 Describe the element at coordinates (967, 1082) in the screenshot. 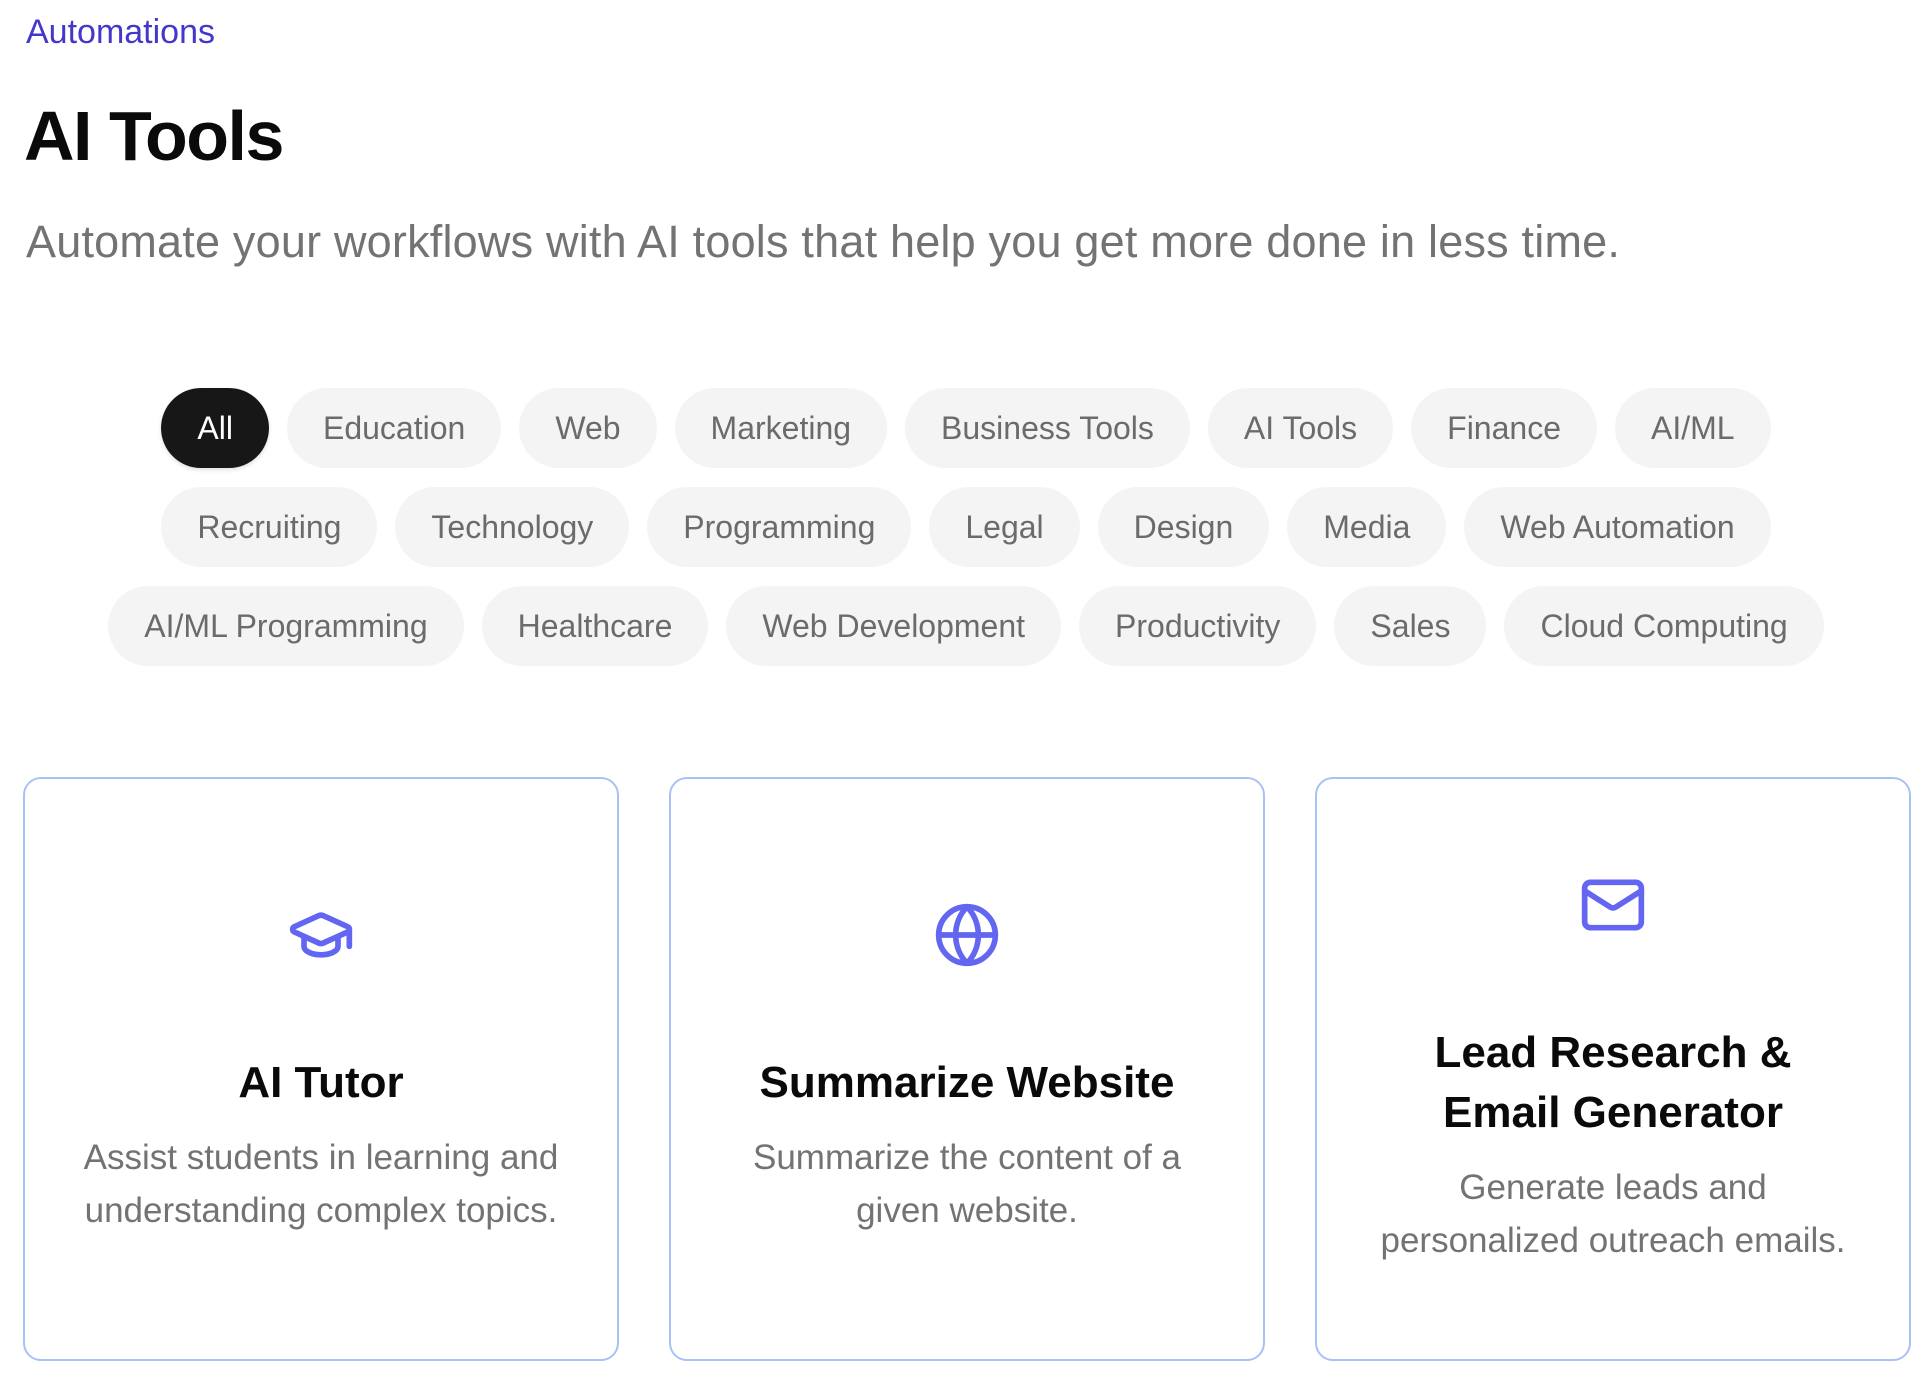

I see `card-title: Summarize Website` at that location.